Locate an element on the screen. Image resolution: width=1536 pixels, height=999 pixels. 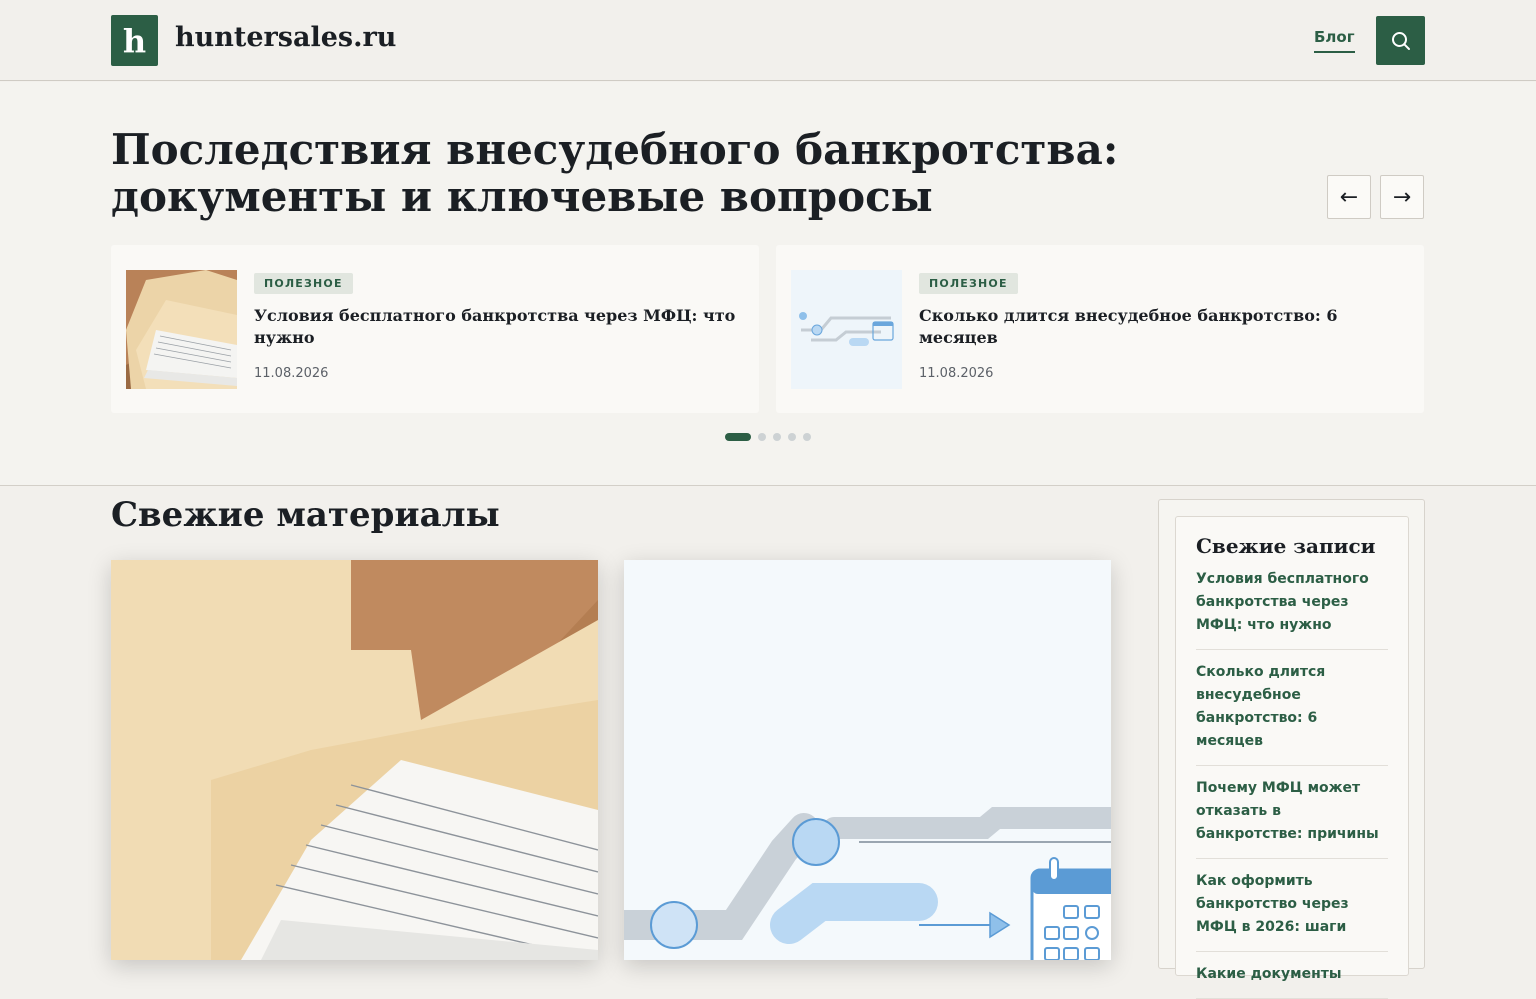
nav-blog-link: Блог is located at coordinates (1334, 40).